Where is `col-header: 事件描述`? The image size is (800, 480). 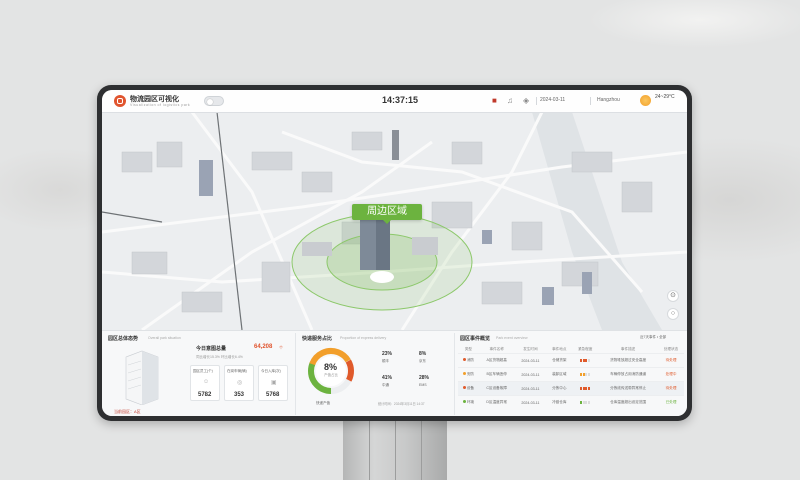
col-header: 事件描述 is located at coordinates (628, 348).